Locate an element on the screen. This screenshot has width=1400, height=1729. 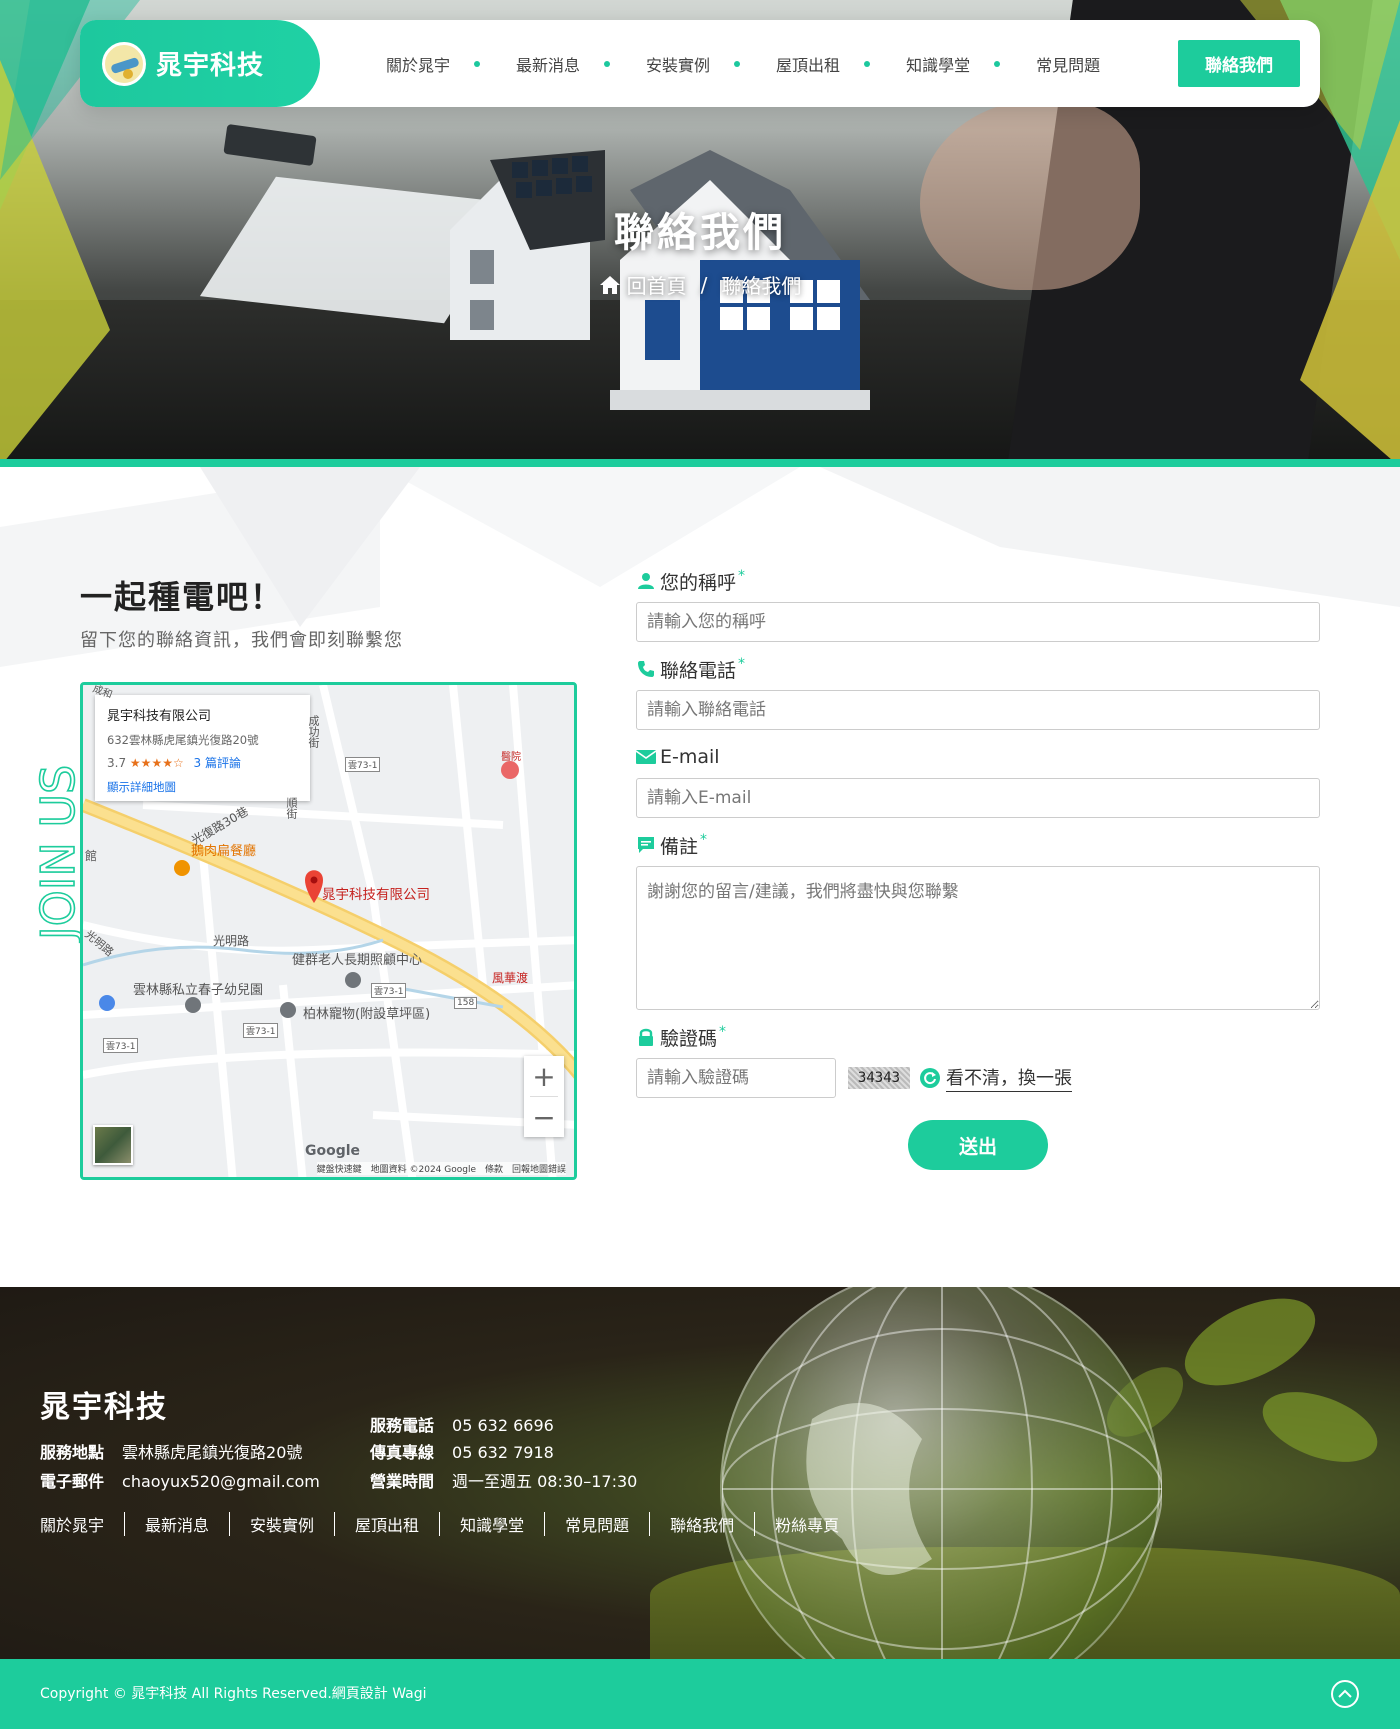
refresh-icon is located at coordinates (930, 1078).